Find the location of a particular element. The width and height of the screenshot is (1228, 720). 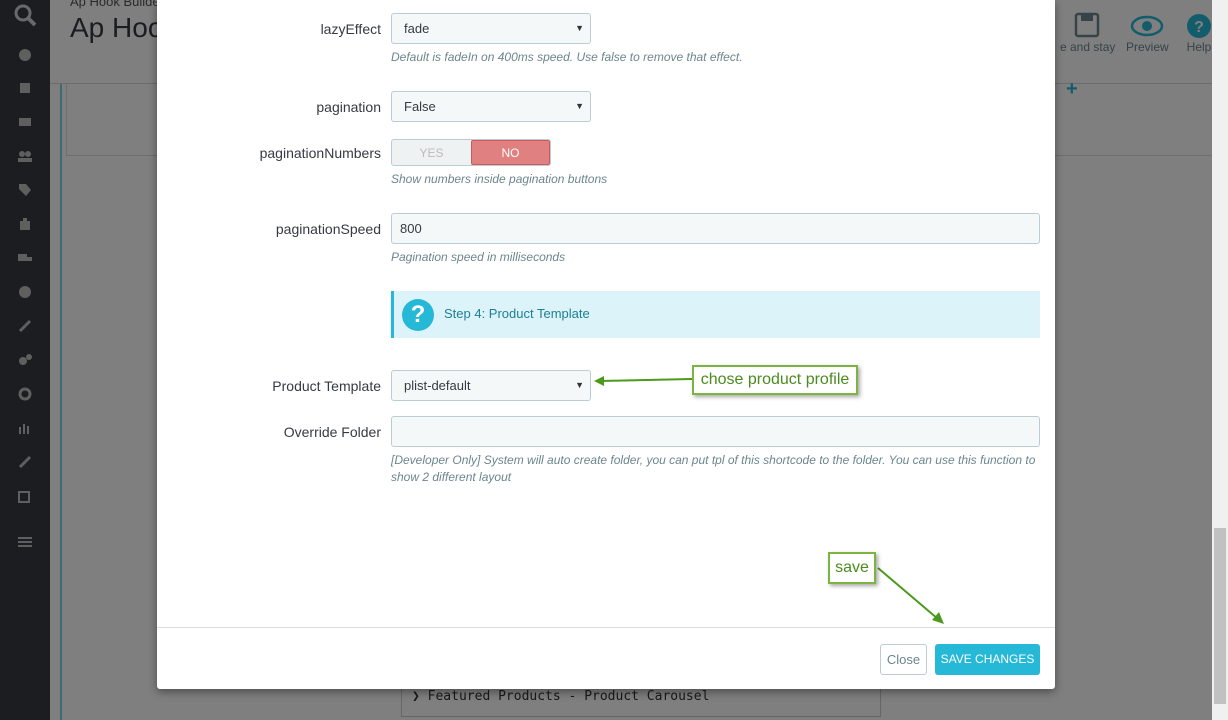

override-folder-input is located at coordinates (715, 431).